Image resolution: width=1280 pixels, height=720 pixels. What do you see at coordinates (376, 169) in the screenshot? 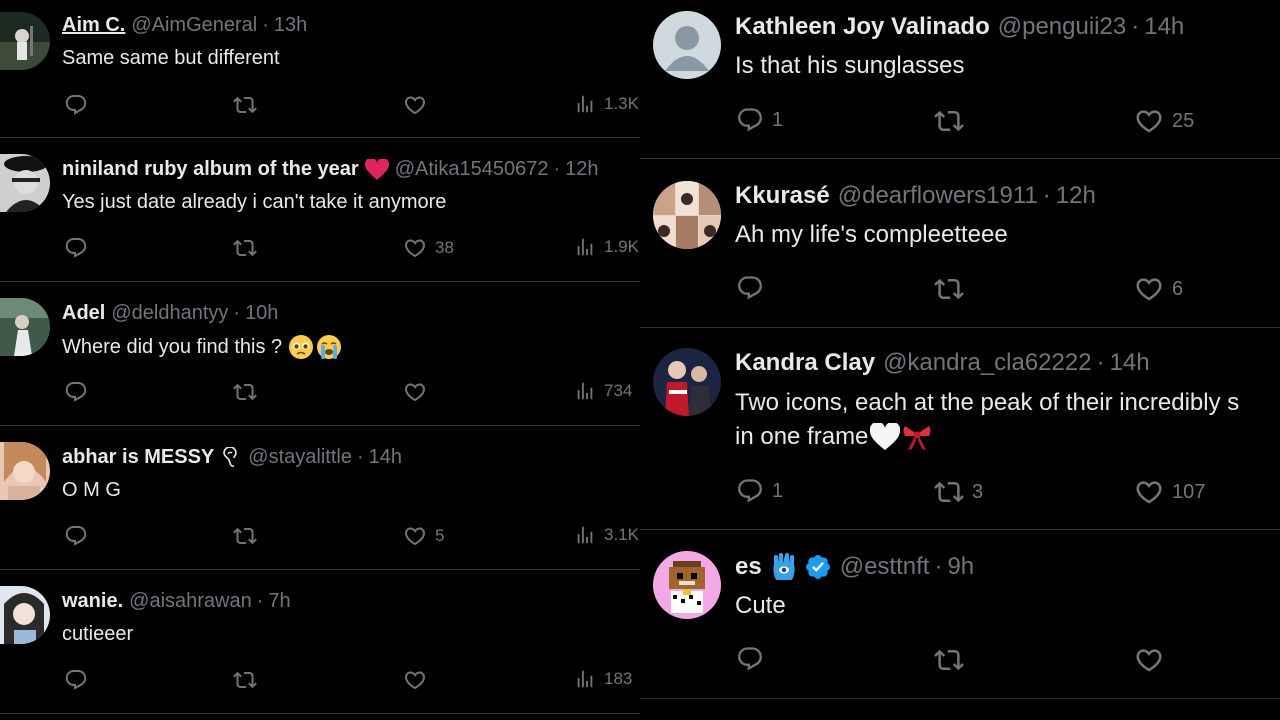
I see `red-heart-emoji-icon` at bounding box center [376, 169].